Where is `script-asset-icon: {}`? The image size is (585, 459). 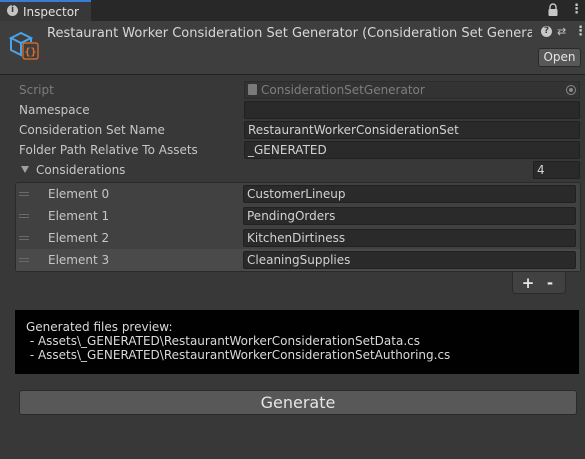
script-asset-icon: {} is located at coordinates (24, 45).